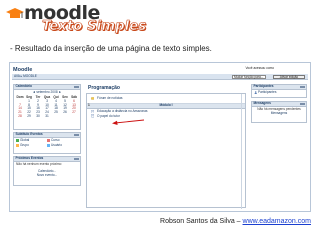 The width and height of the screenshot is (320, 240). Describe the element at coordinates (81, 18) in the screenshot. I see `moodle-logo: moodle Texto Simples` at that location.